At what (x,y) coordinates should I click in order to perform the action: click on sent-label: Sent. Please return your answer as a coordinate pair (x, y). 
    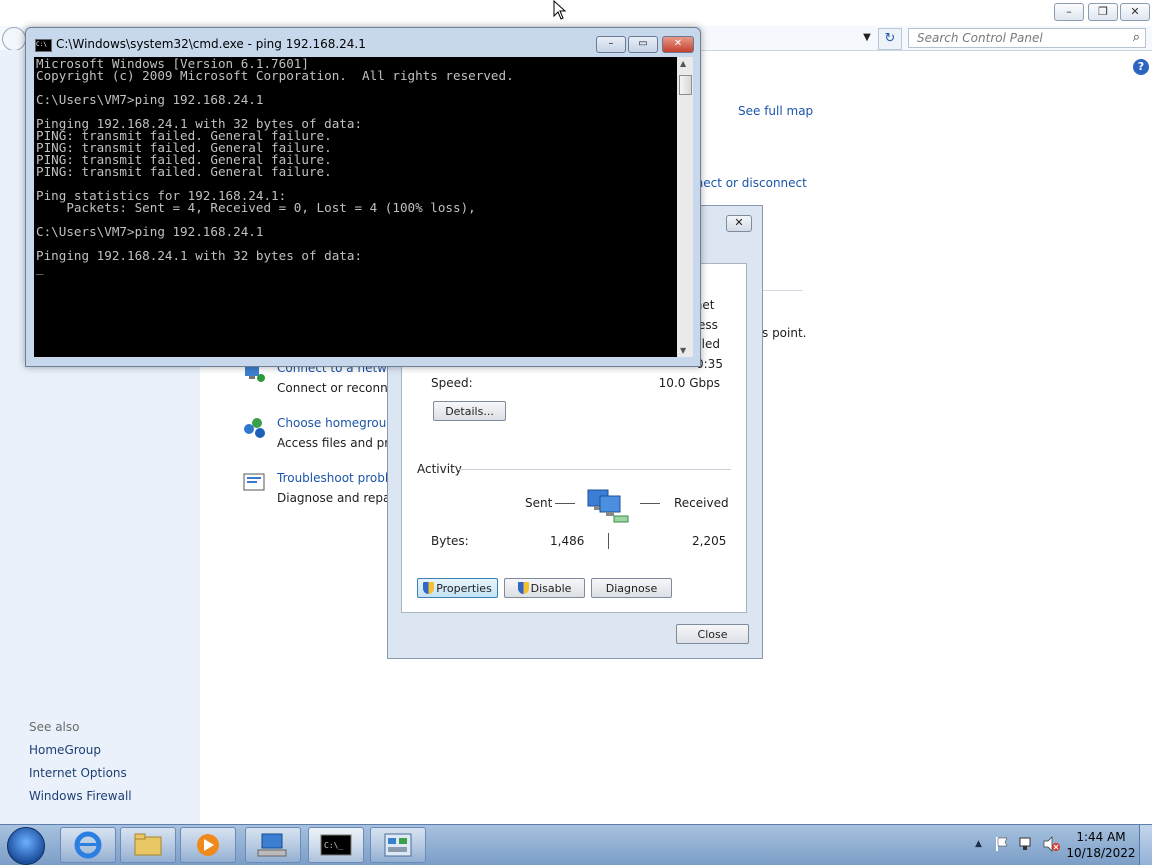
    Looking at the image, I should click on (539, 503).